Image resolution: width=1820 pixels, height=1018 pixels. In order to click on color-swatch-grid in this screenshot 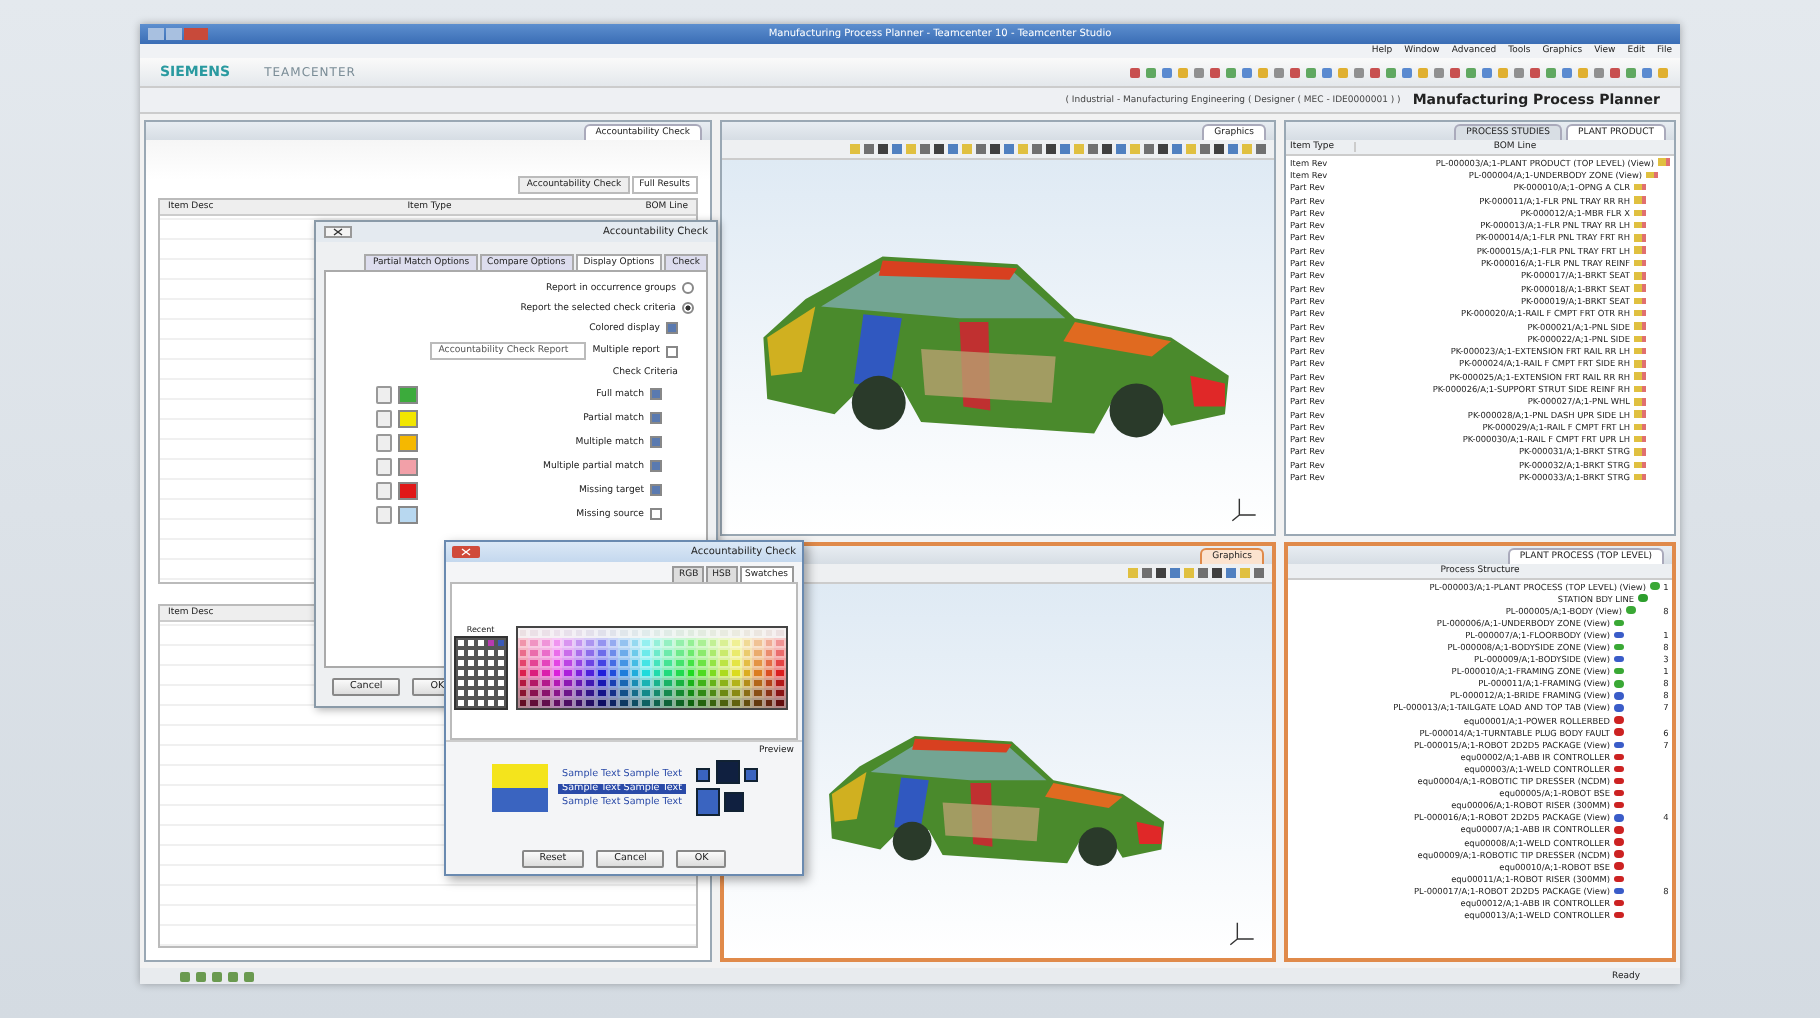, I will do `click(651, 667)`.